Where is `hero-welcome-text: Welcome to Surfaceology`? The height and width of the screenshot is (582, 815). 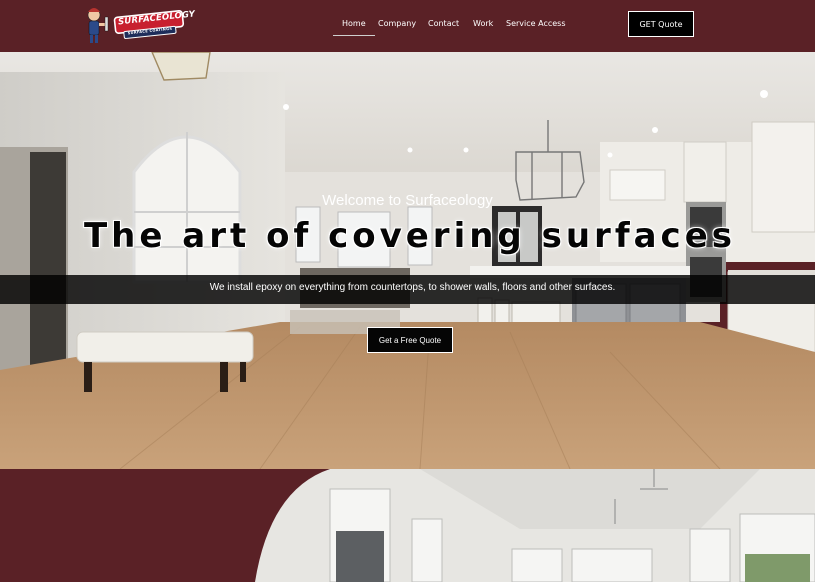 hero-welcome-text: Welcome to Surfaceology is located at coordinates (407, 200).